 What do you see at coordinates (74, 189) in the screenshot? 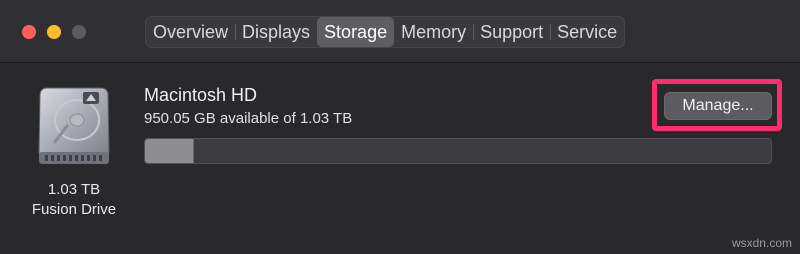
I see `disk-capacity: 1.03 TB` at bounding box center [74, 189].